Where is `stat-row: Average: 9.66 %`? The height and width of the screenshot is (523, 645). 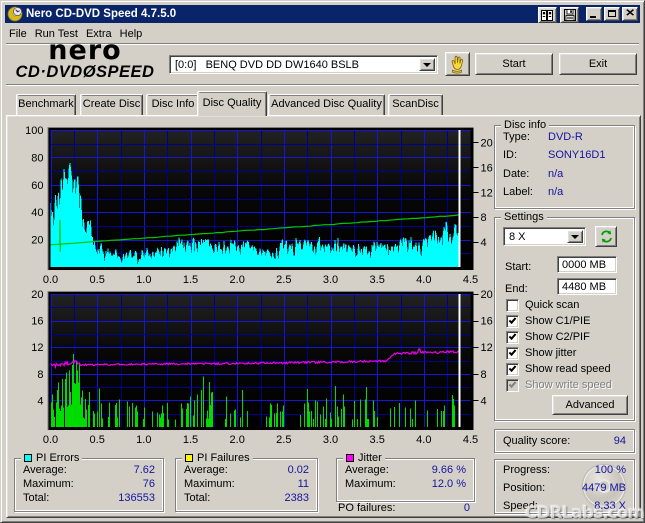 stat-row: Average: 9.66 % is located at coordinates (405, 470).